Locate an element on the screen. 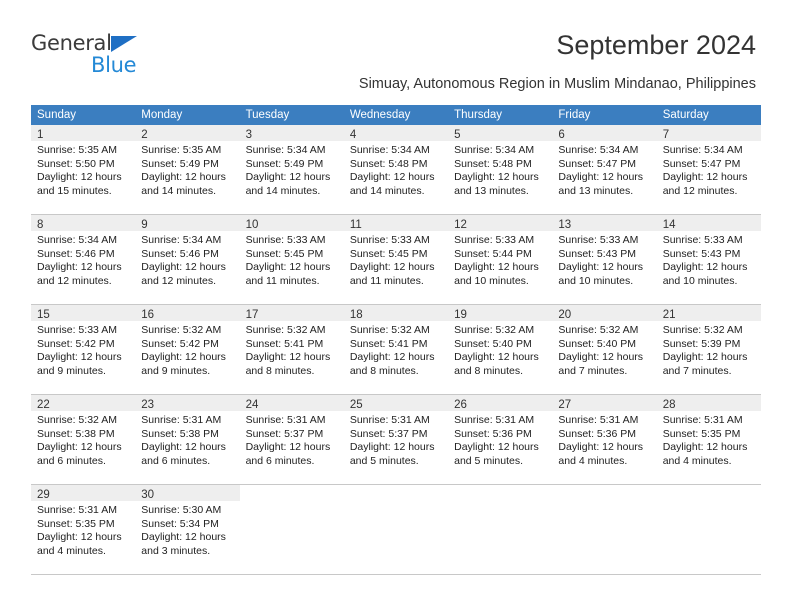  weekday-header-wednesday: Wednesday is located at coordinates (380, 115).